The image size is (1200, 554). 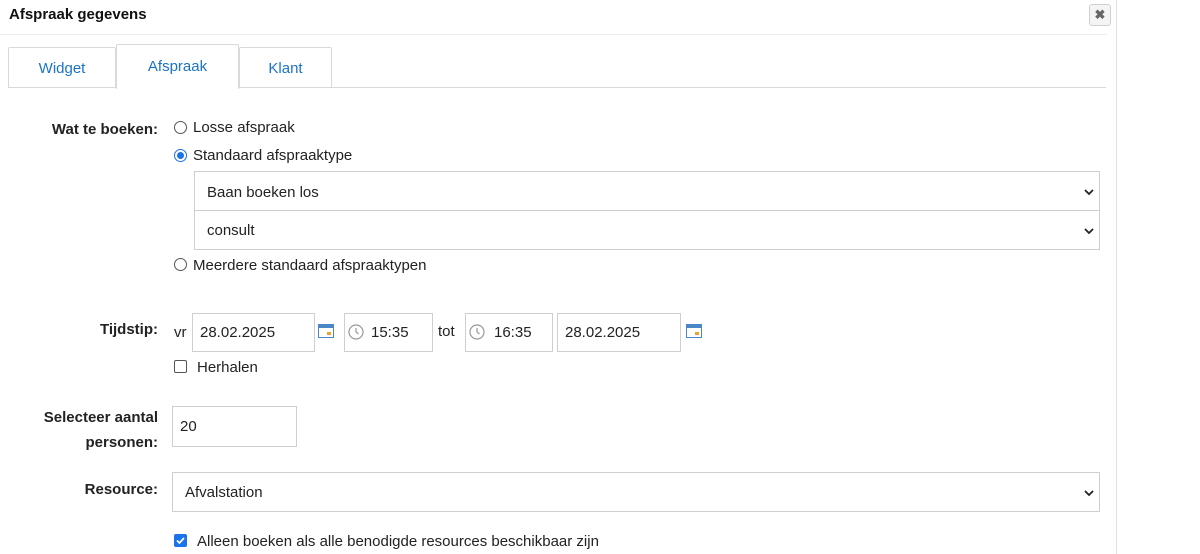 I want to click on radio-label-standaard-afspraaktype: Standaard afspraaktype, so click(x=273, y=155).